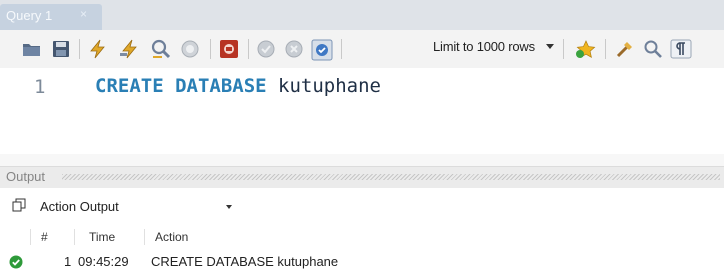 The height and width of the screenshot is (276, 724). What do you see at coordinates (19, 207) in the screenshot?
I see `copy-icon` at bounding box center [19, 207].